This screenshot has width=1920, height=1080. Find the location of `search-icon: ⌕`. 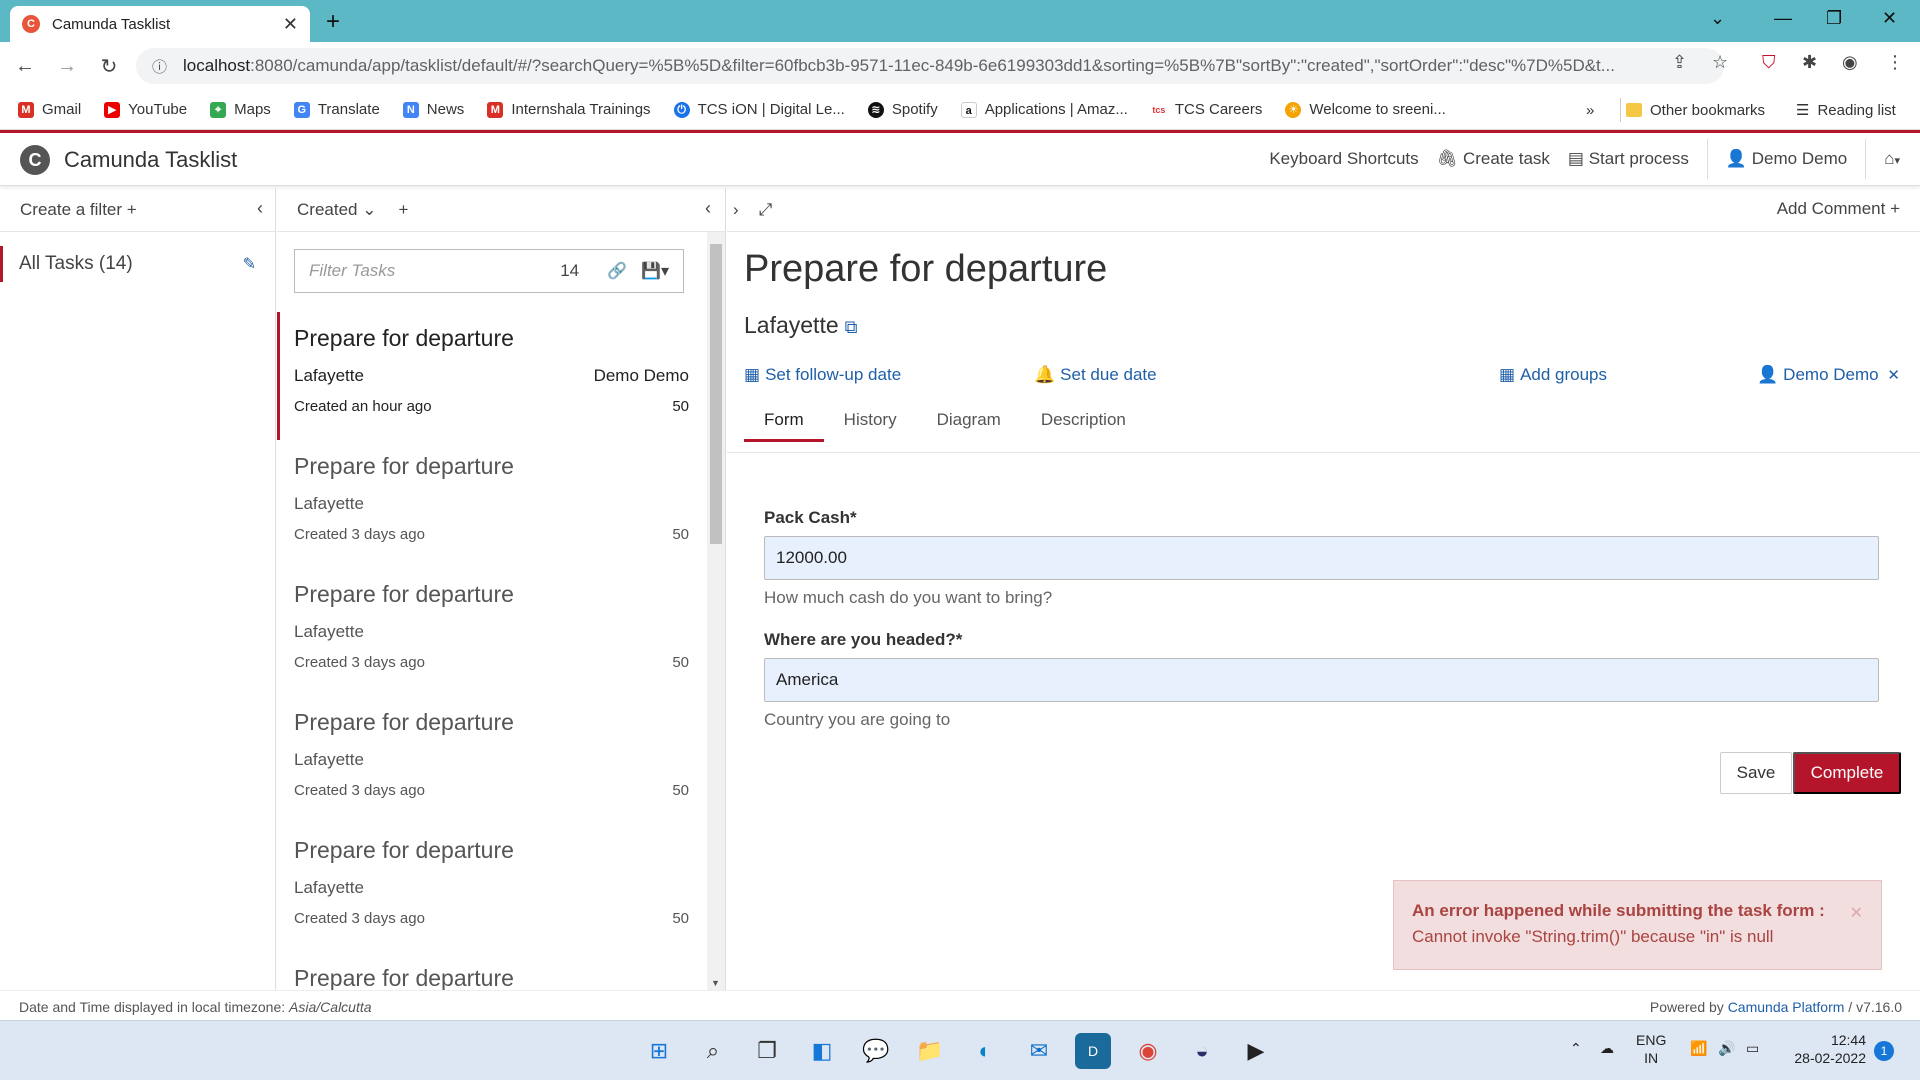

search-icon: ⌕ is located at coordinates (713, 1051).